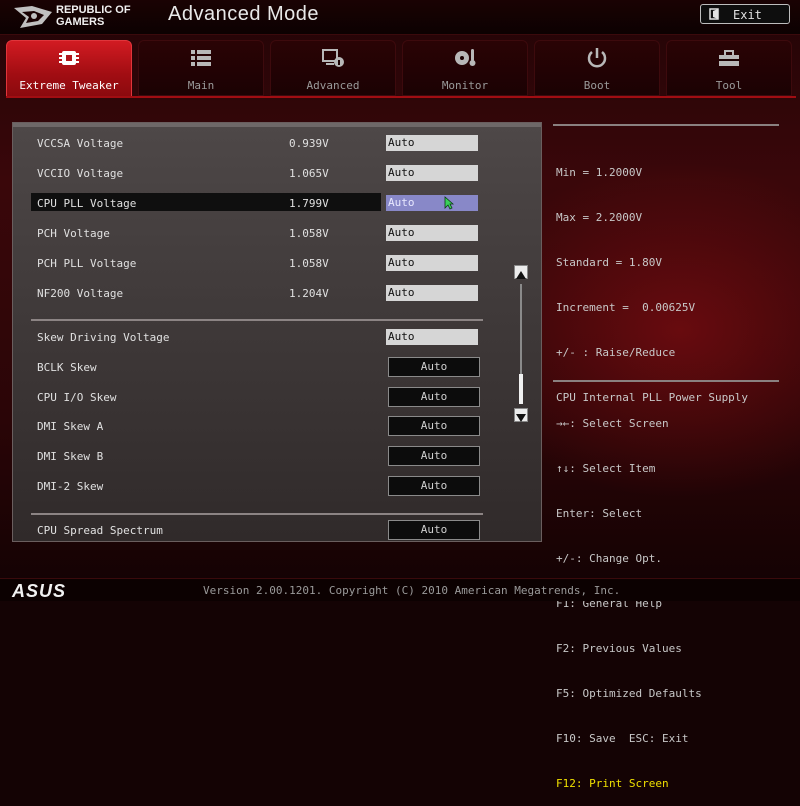 Image resolution: width=800 pixels, height=806 pixels. What do you see at coordinates (80, 22) in the screenshot?
I see `brand-line-2: GAMERS` at bounding box center [80, 22].